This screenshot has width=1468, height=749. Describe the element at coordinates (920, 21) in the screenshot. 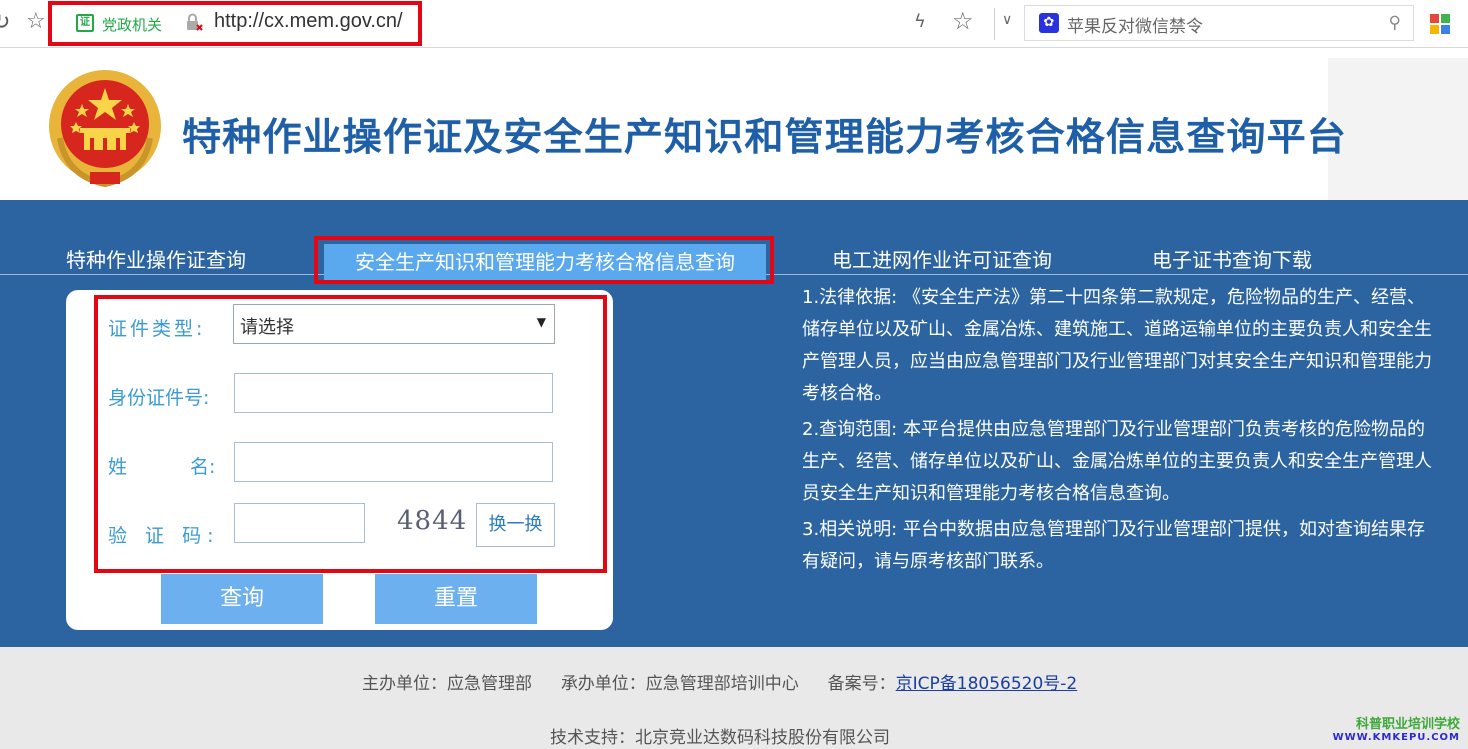

I see `lightning-icon: ϟ` at that location.